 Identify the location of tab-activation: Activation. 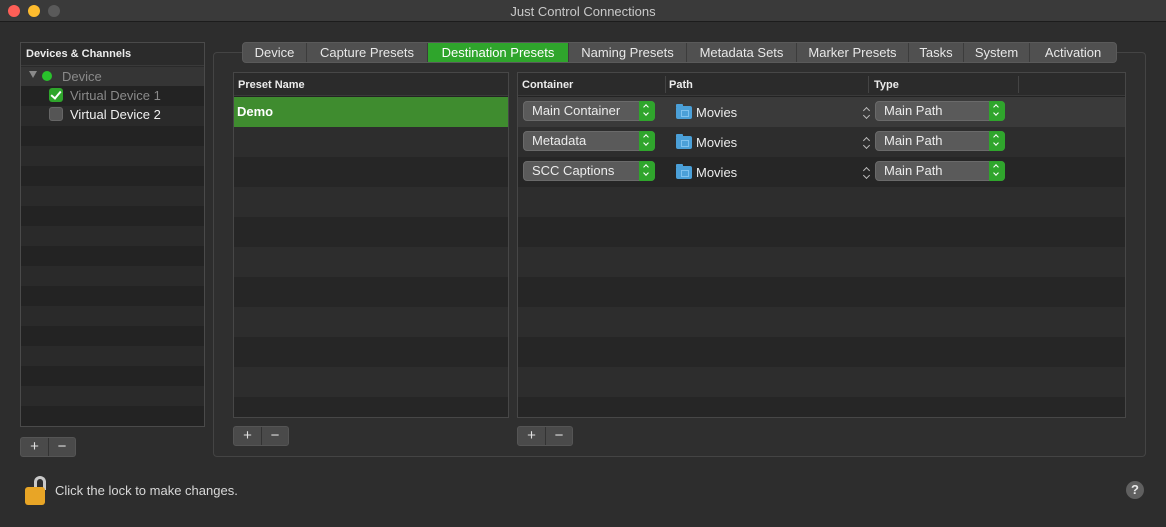
(1073, 52).